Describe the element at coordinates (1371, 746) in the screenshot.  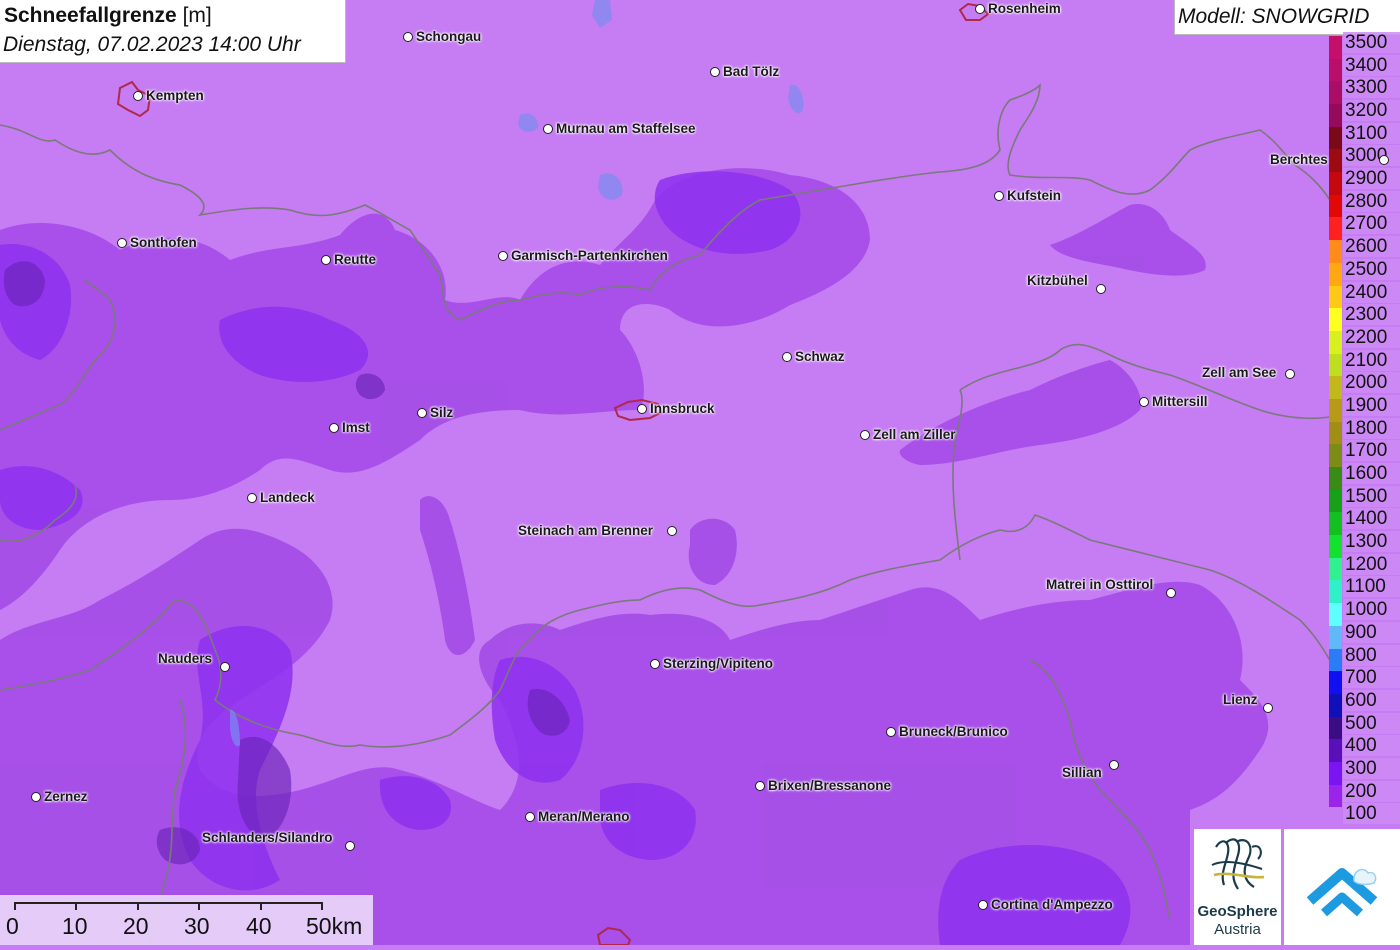
I see `legend-label: 400` at that location.